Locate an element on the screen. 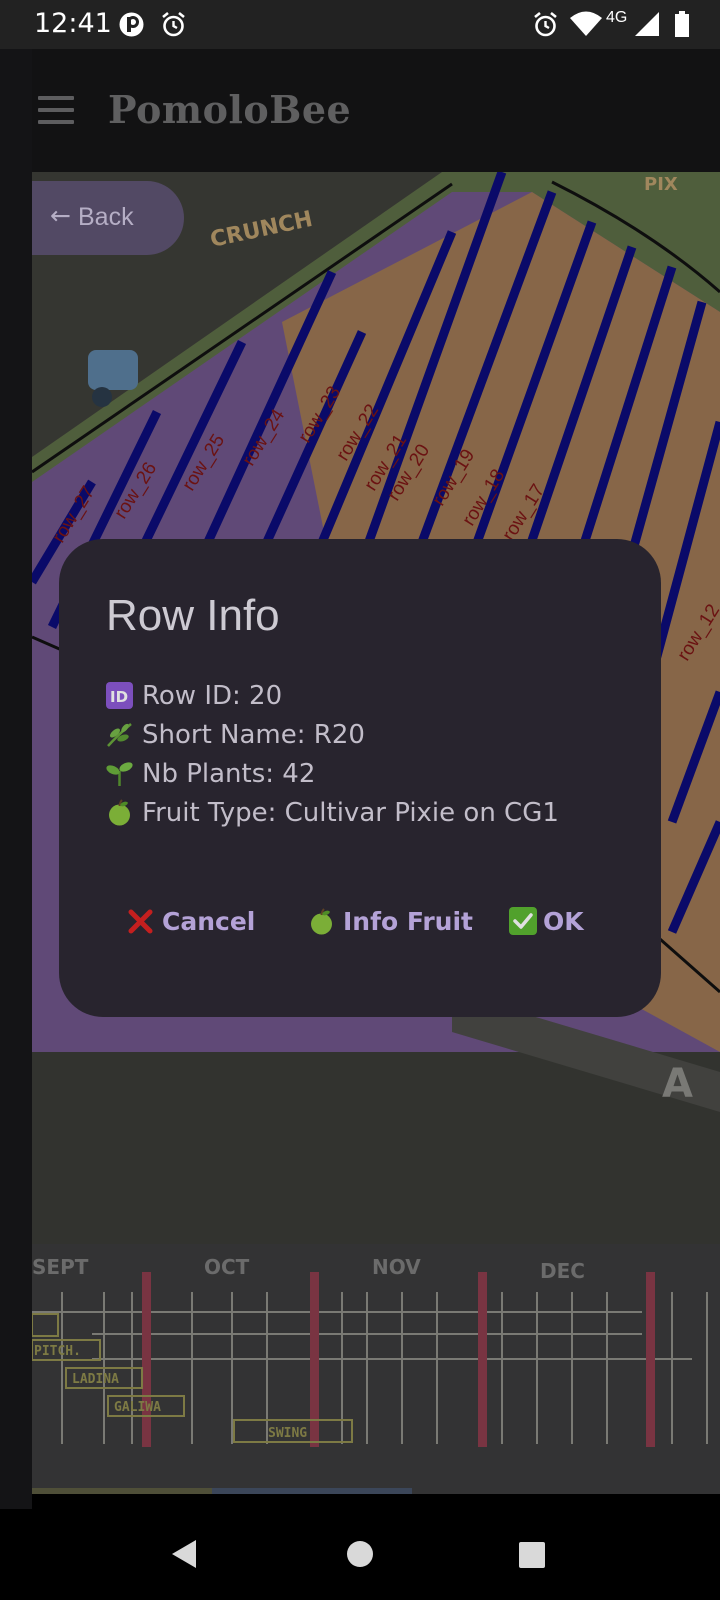 This screenshot has height=1600, width=720. home-nav-icon is located at coordinates (360, 1554).